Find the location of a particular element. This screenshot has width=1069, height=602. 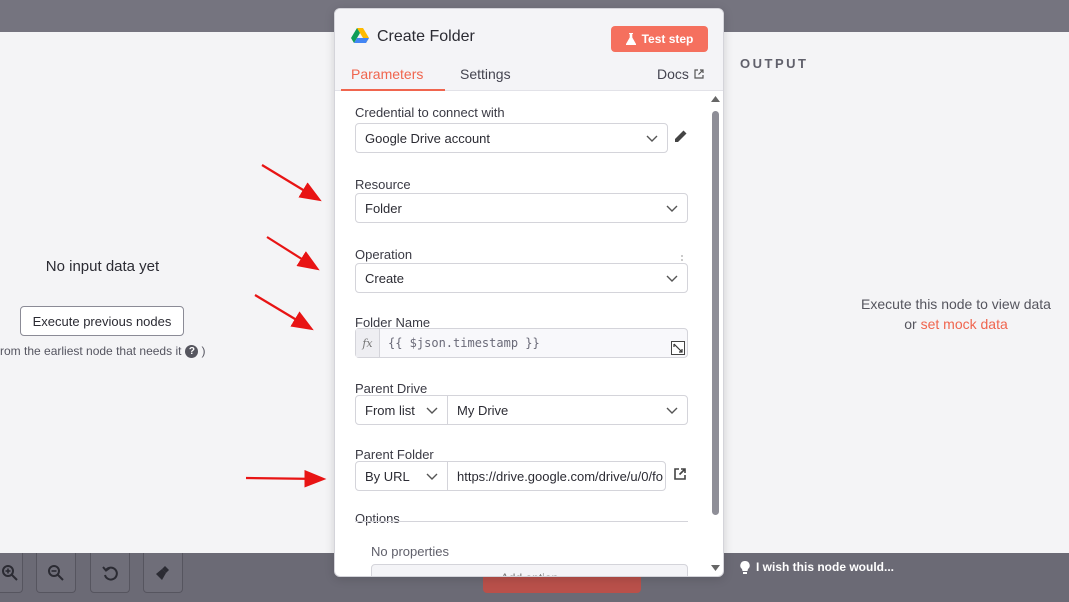

operation-label: Operation is located at coordinates (384, 254).